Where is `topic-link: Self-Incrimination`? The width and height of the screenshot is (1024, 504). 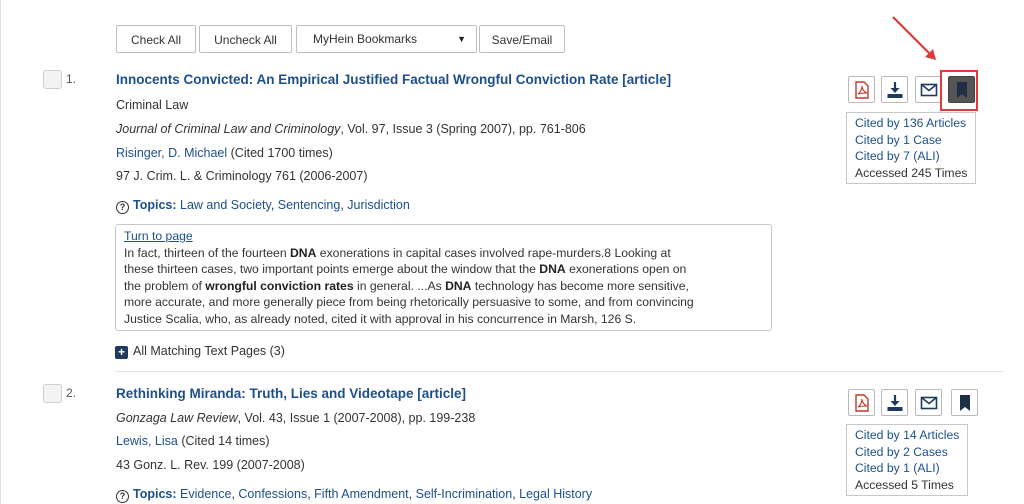
topic-link: Self-Incrimination is located at coordinates (464, 494).